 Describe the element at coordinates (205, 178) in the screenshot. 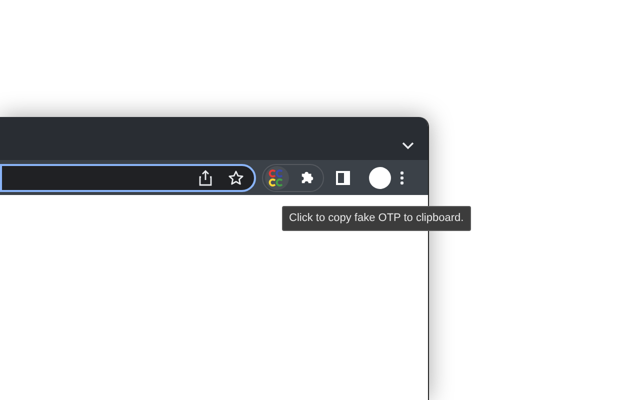

I see `share-icon` at that location.